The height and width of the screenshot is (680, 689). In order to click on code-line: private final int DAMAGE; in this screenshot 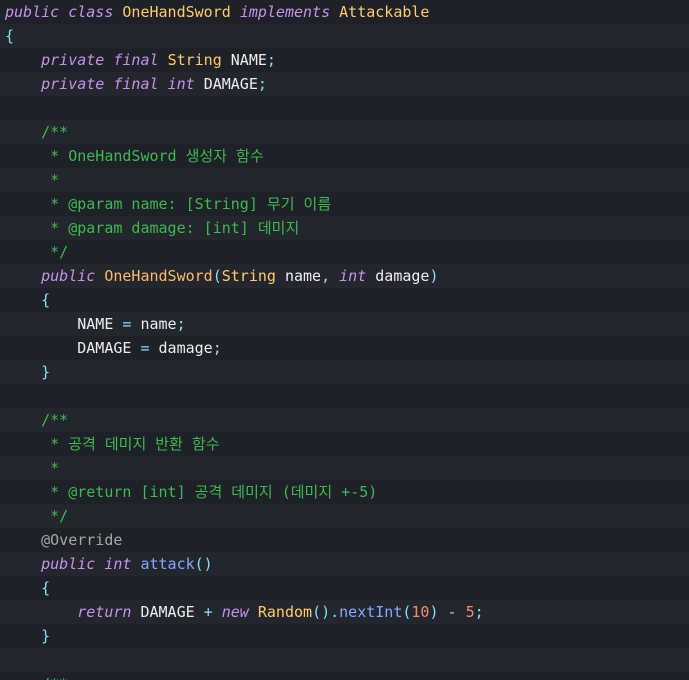, I will do `click(344, 84)`.